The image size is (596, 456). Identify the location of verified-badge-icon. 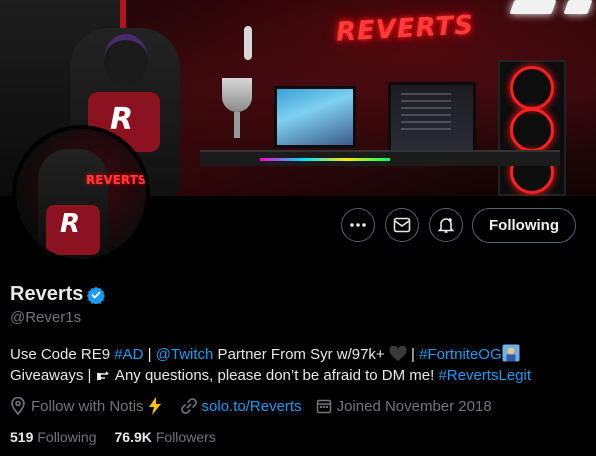
(96, 295).